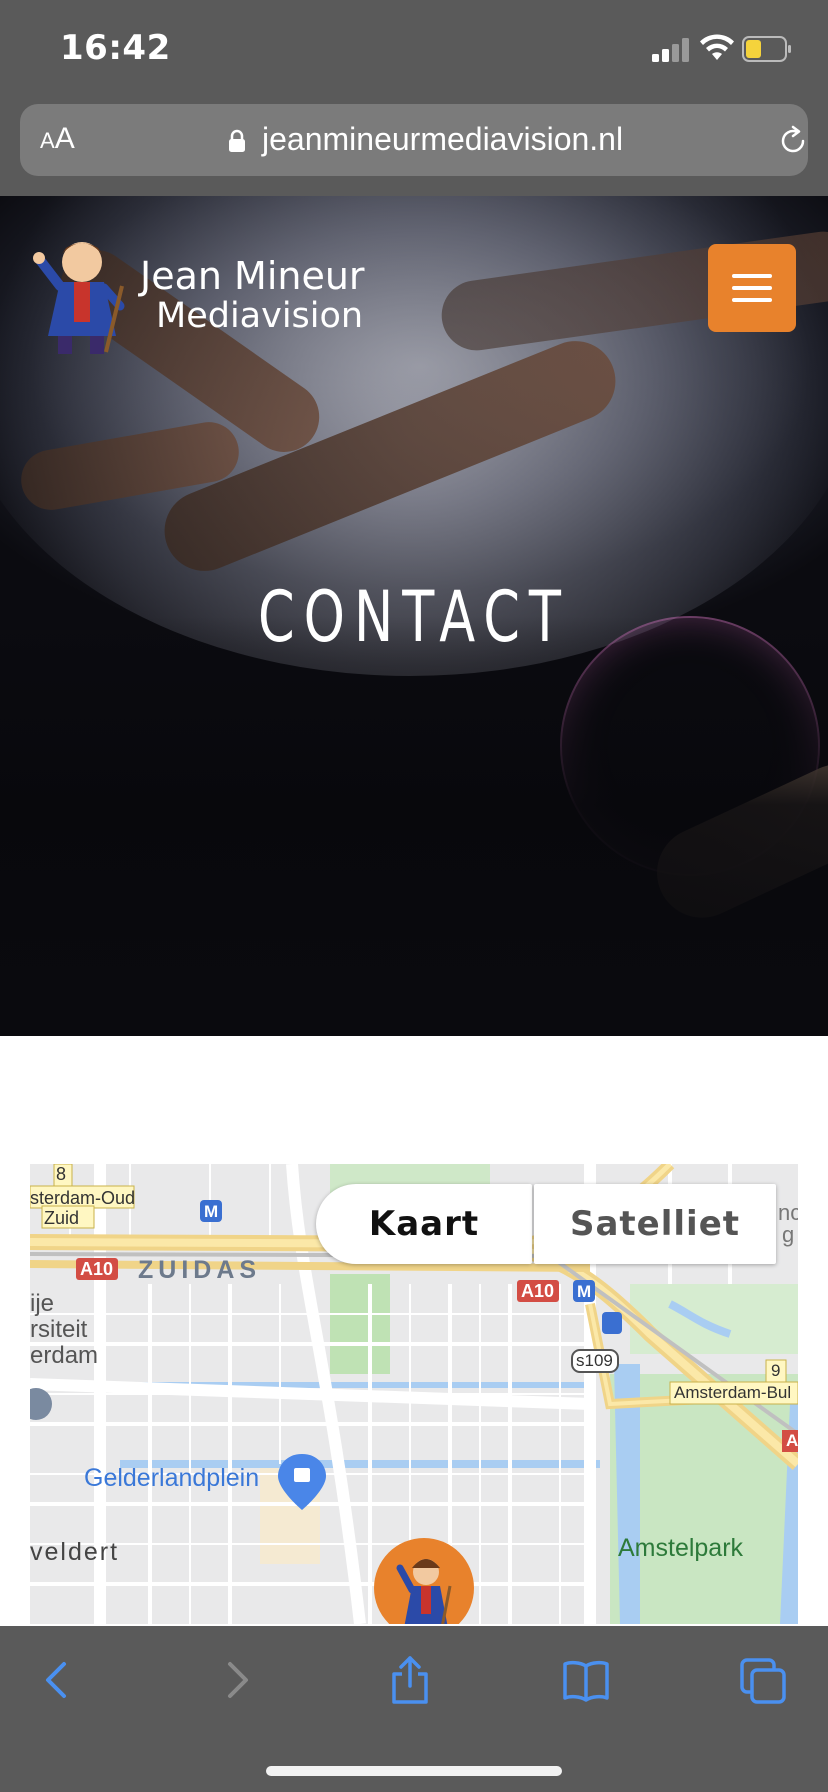 This screenshot has width=828, height=1792. I want to click on map-label-exit: 8, so click(61, 1174).